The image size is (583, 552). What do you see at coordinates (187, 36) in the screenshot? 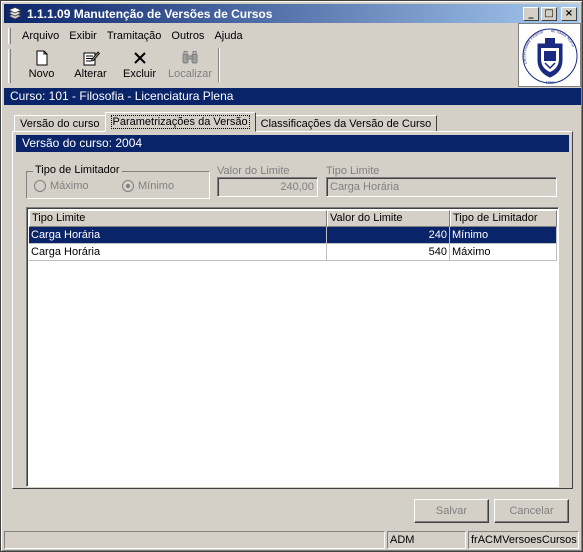
I see `menu-outros: Outros` at bounding box center [187, 36].